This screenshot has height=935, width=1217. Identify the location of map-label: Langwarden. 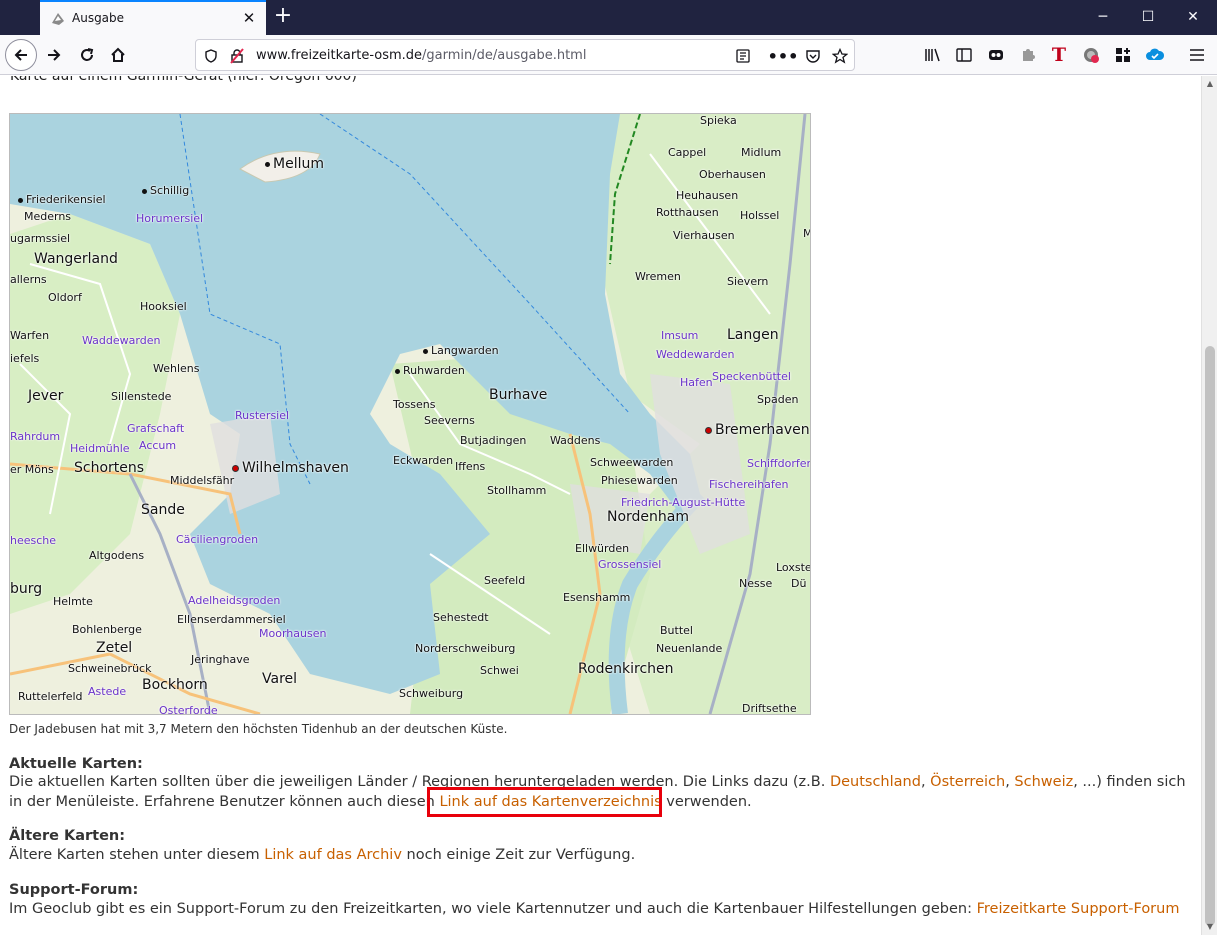
(461, 350).